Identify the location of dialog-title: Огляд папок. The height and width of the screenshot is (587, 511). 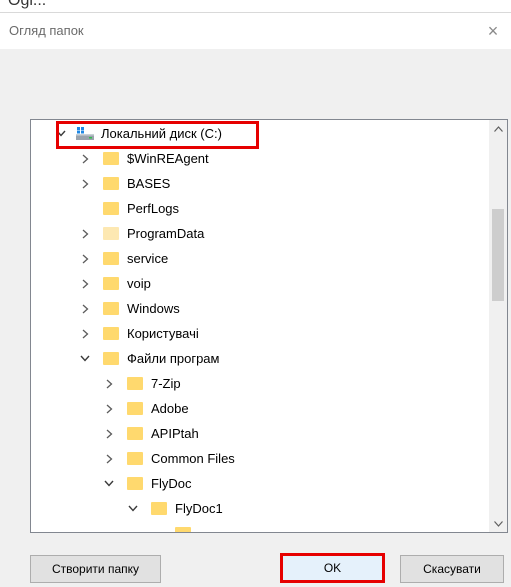
(46, 30).